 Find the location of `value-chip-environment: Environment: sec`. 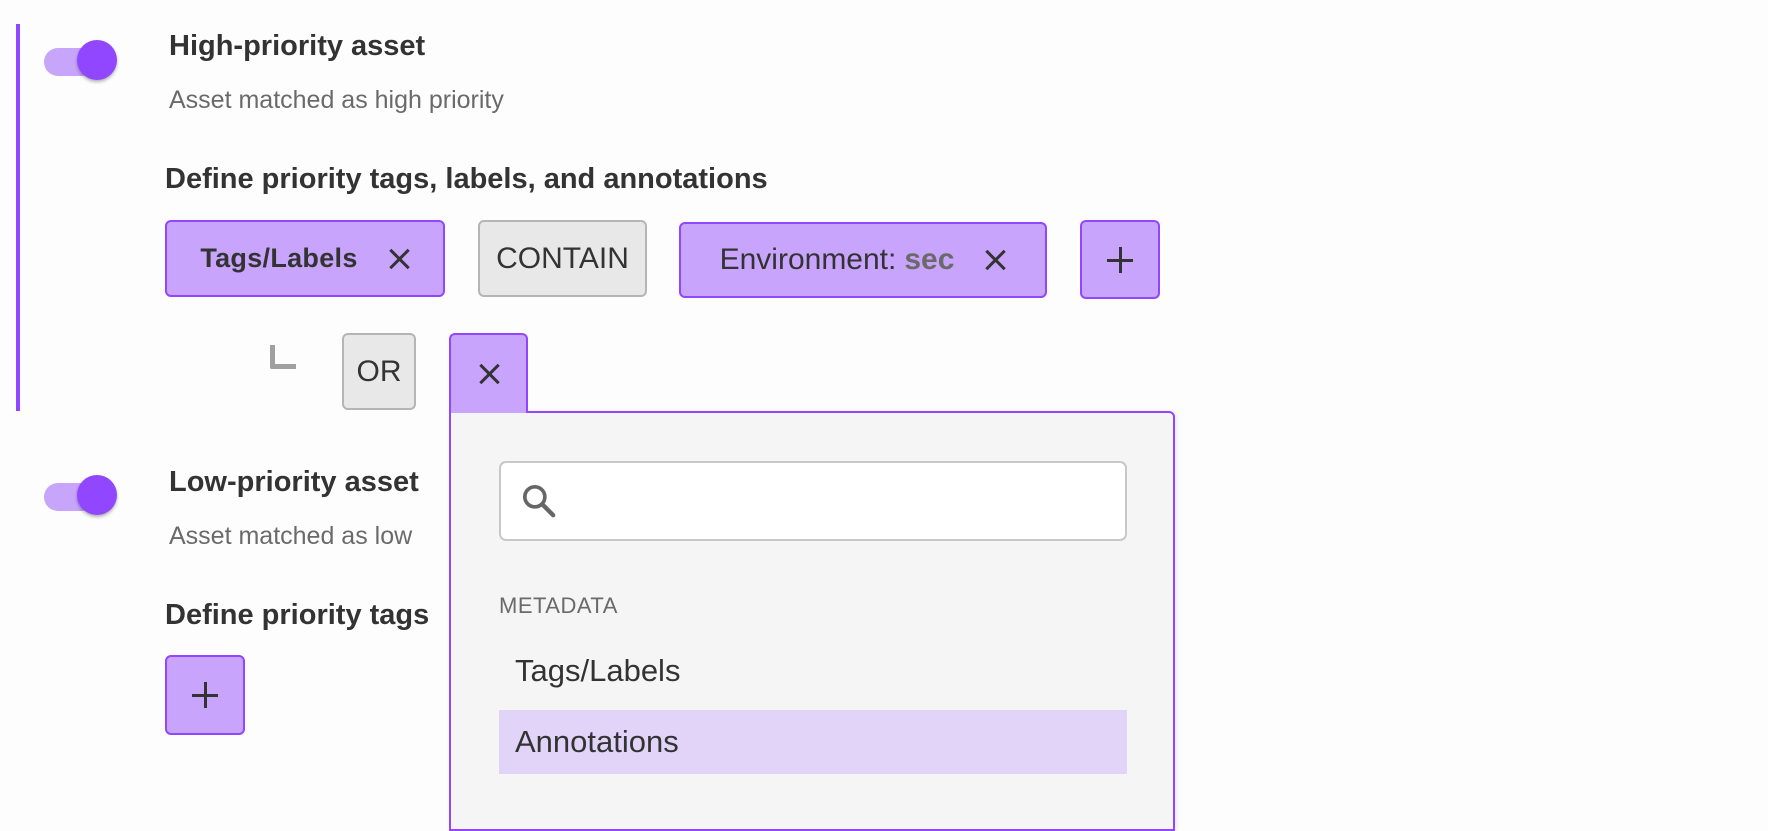

value-chip-environment: Environment: sec is located at coordinates (863, 260).